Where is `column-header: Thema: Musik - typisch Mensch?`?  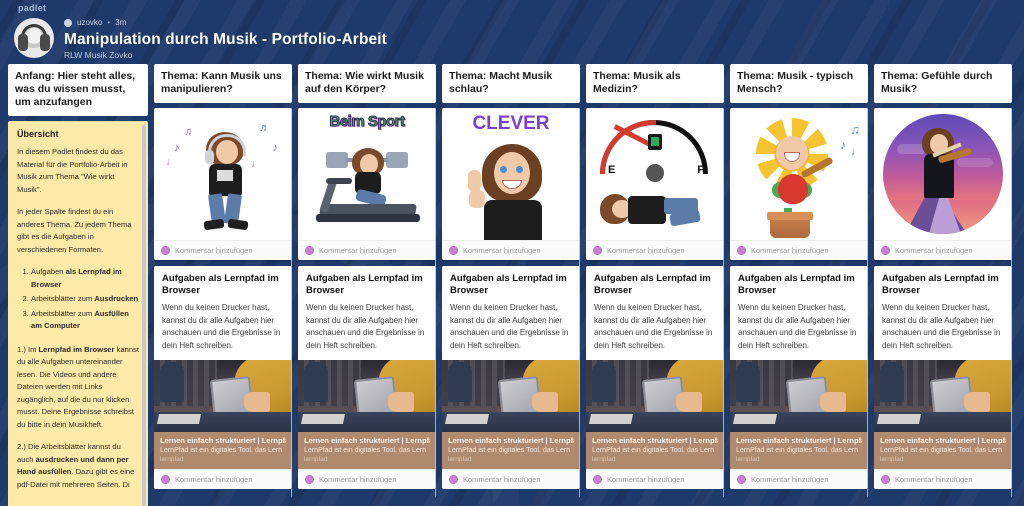 column-header: Thema: Musik - typisch Mensch? is located at coordinates (799, 83).